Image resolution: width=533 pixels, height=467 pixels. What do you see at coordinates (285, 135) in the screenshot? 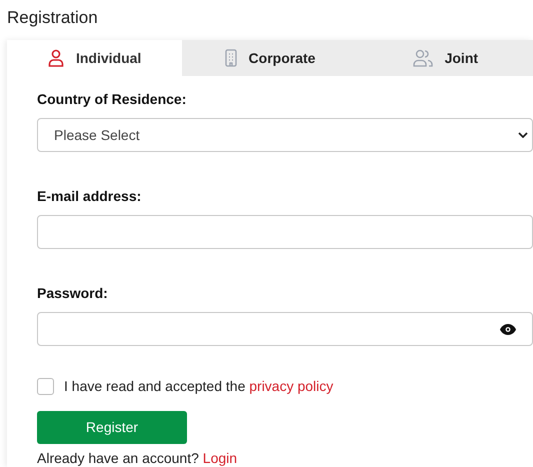
I see `country-select: Please Select` at bounding box center [285, 135].